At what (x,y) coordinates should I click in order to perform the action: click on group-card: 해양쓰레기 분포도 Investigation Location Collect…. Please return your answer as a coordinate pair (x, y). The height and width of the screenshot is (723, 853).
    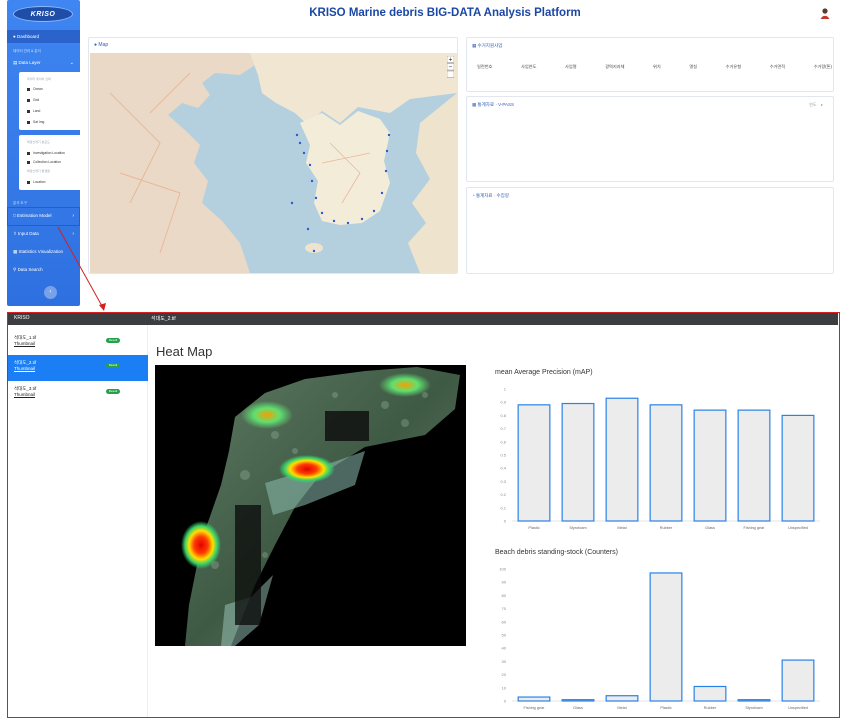
    Looking at the image, I should click on (50, 162).